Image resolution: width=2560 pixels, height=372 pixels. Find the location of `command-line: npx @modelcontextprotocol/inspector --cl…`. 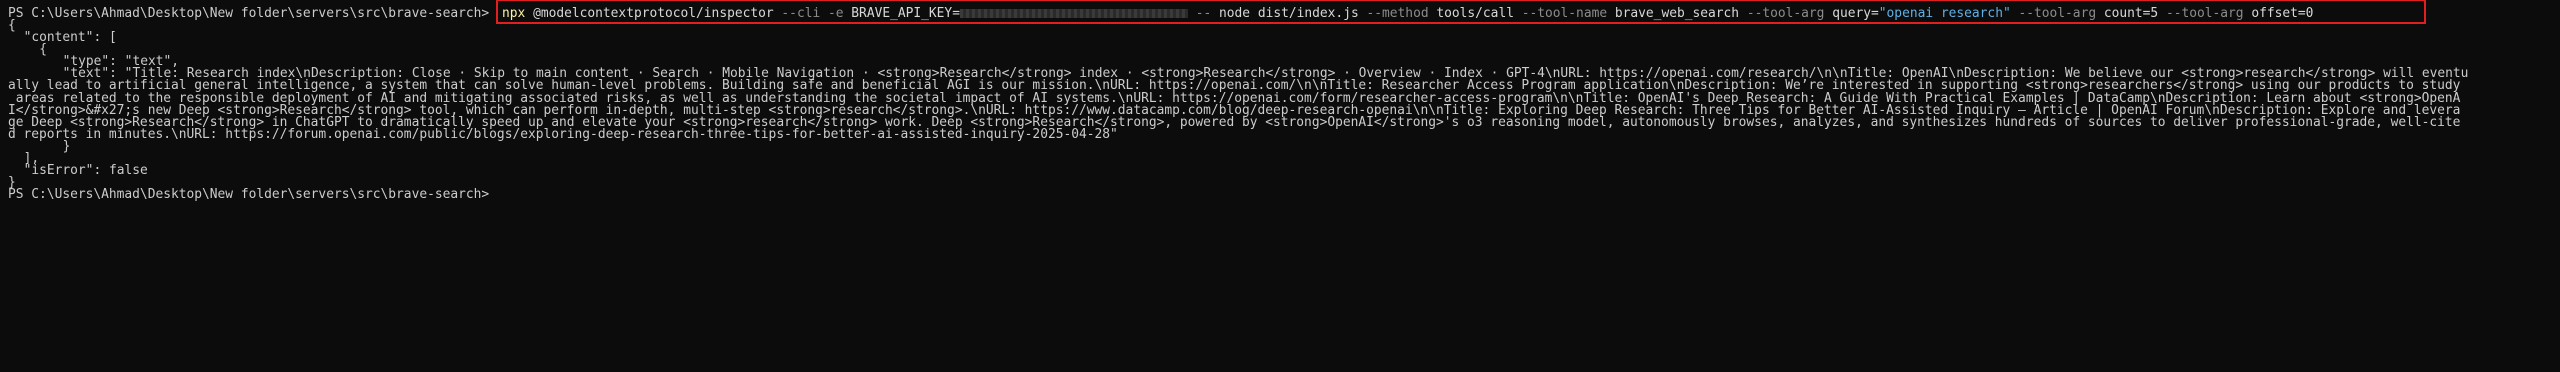

command-line: npx @modelcontextprotocol/inspector --cl… is located at coordinates (1407, 13).